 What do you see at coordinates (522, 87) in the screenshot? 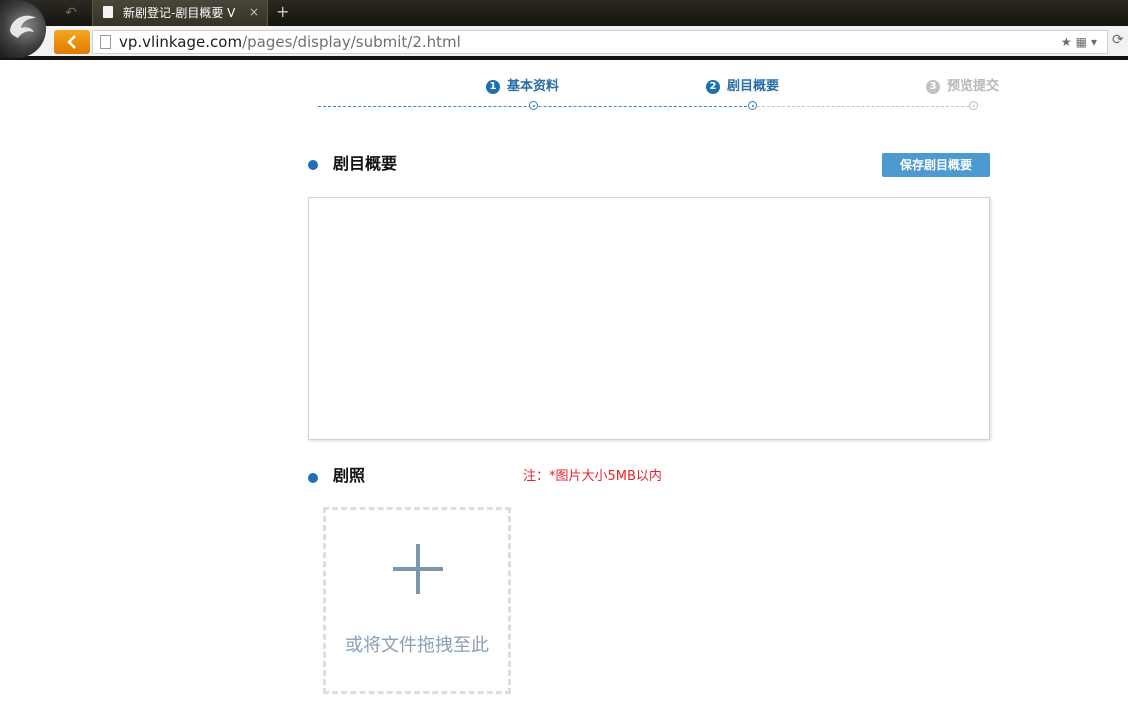
I see `step-1: 1 基本资料` at bounding box center [522, 87].